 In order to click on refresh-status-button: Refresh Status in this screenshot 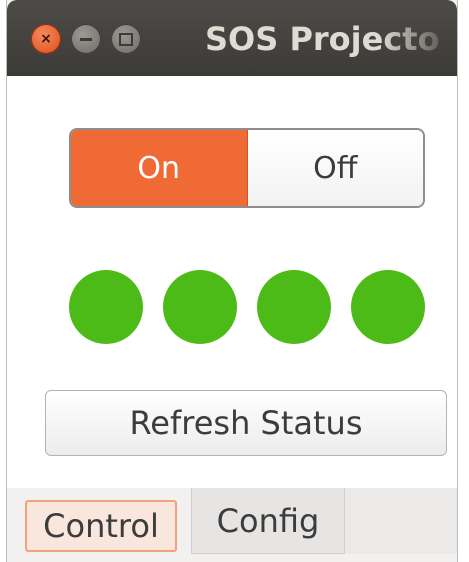, I will do `click(246, 423)`.